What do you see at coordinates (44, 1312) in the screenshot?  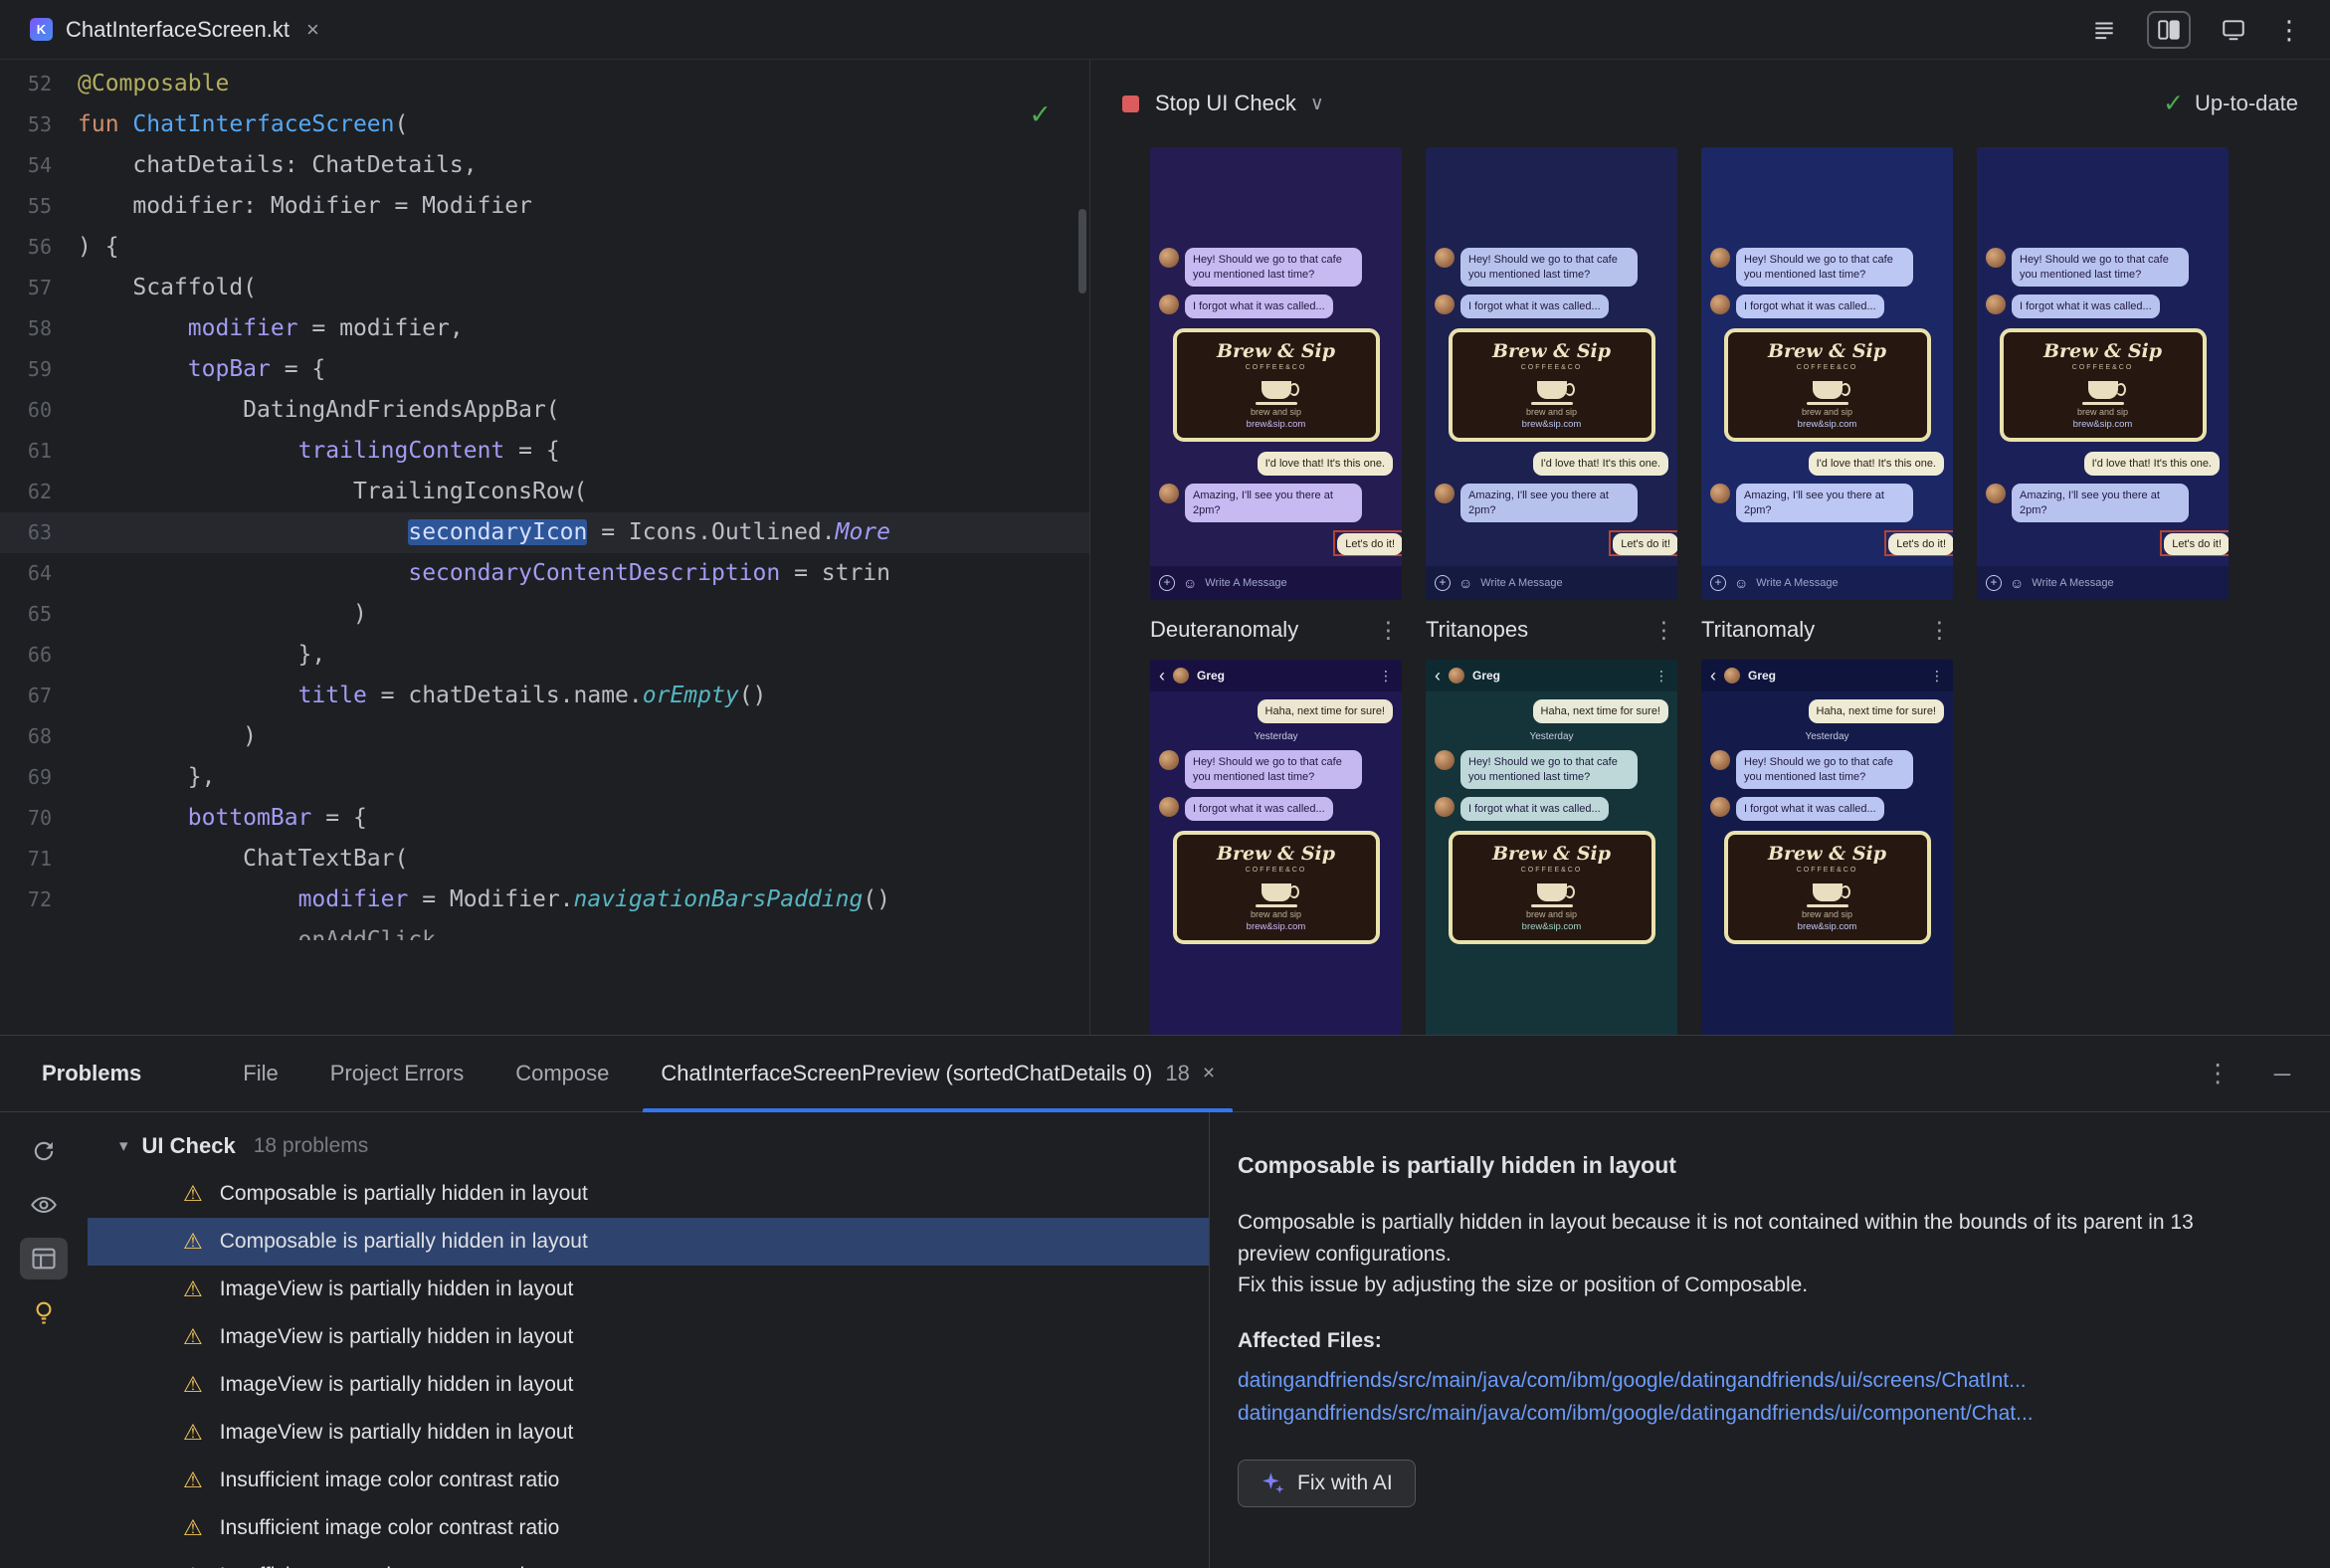 I see `lightbulb-icon` at bounding box center [44, 1312].